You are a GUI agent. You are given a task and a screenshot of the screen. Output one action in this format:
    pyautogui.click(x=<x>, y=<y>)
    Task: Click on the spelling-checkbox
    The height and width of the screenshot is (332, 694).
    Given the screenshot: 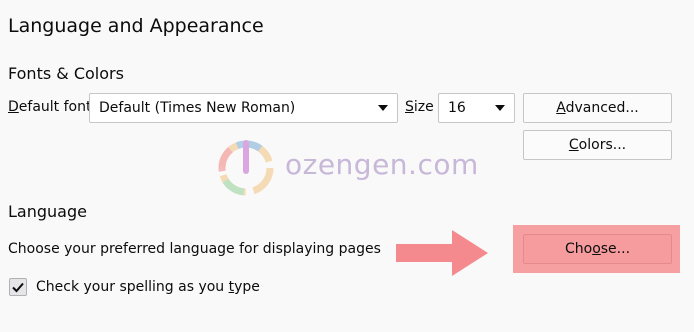 What is the action you would take?
    pyautogui.click(x=18, y=287)
    